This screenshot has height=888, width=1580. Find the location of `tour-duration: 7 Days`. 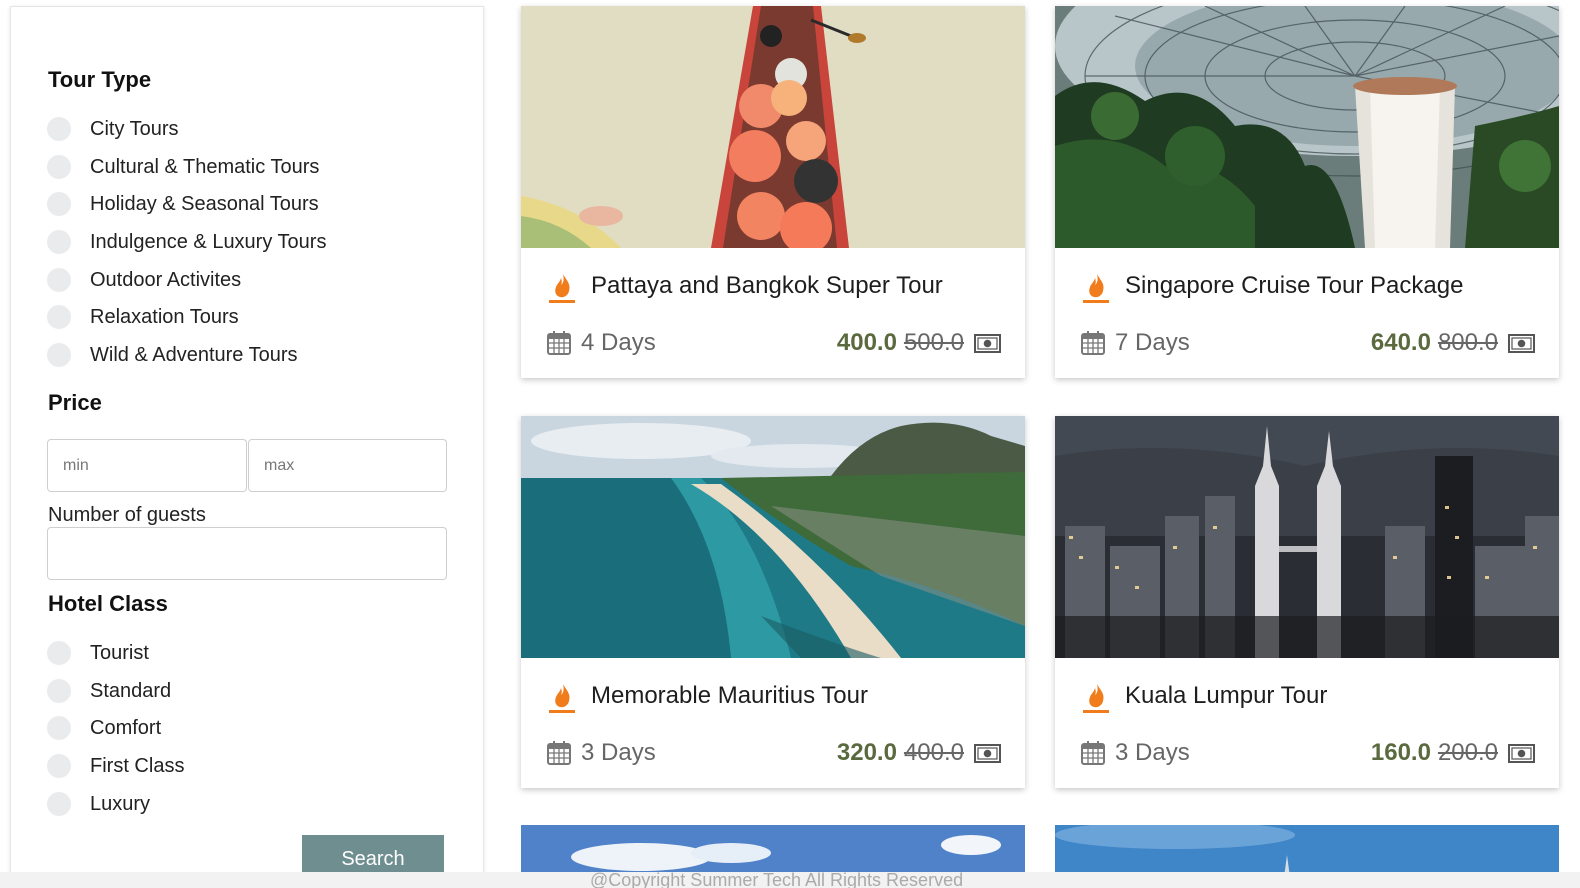

tour-duration: 7 Days is located at coordinates (1152, 342).